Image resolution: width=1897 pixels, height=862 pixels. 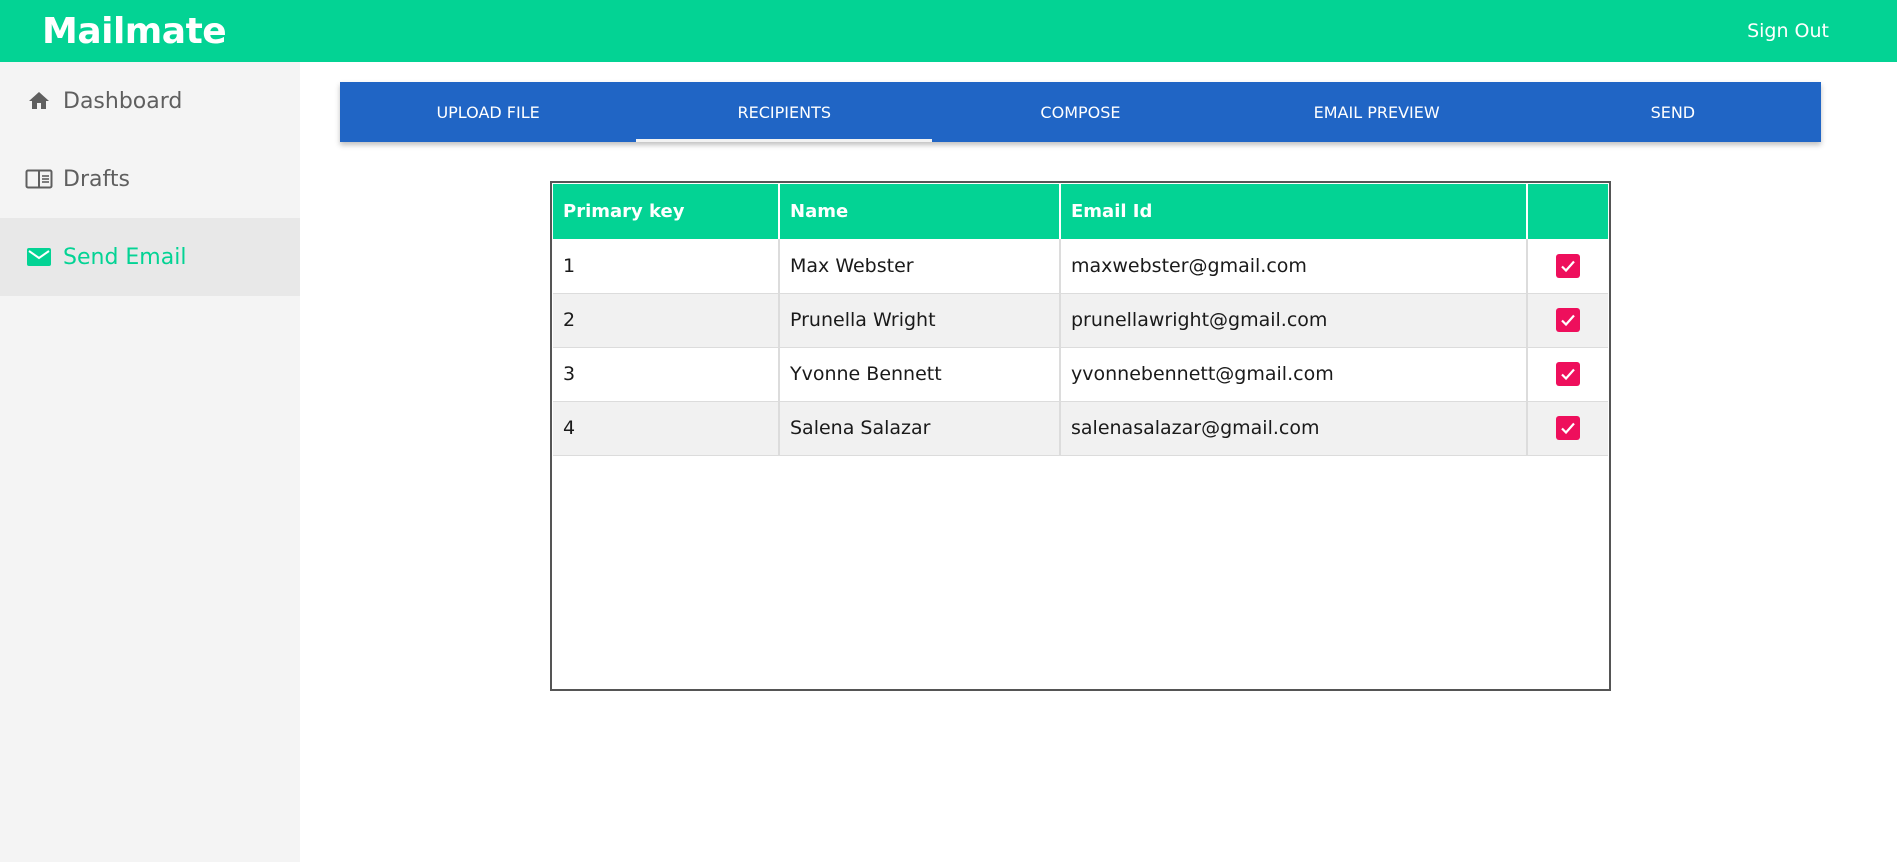 What do you see at coordinates (920, 266) in the screenshot?
I see `cell-name: Max Webster` at bounding box center [920, 266].